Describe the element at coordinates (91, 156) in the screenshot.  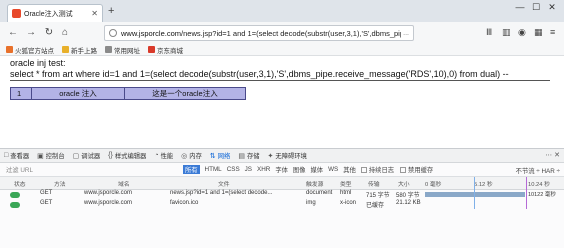
I see `devtools-tab-label: 调试器` at that location.